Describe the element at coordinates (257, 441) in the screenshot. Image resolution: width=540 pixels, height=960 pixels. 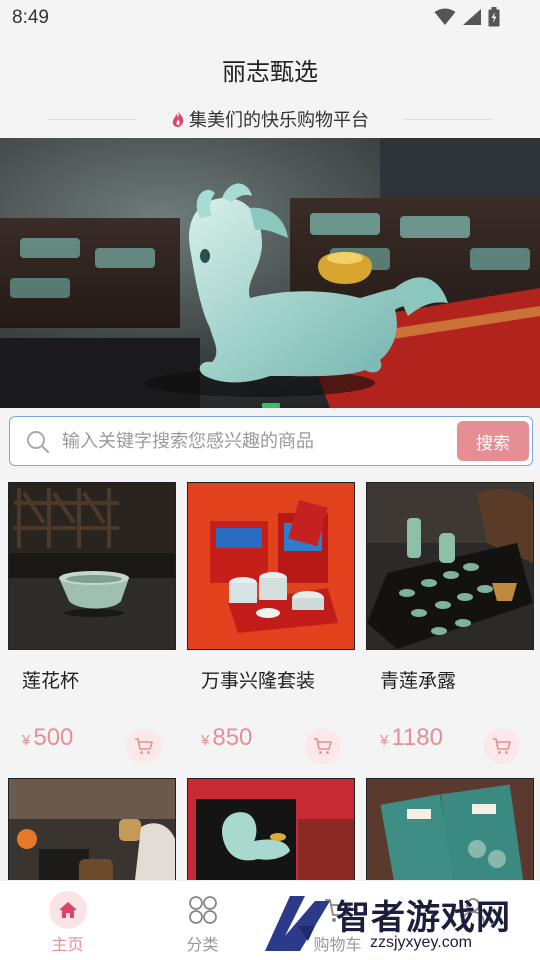
I see `search-input` at that location.